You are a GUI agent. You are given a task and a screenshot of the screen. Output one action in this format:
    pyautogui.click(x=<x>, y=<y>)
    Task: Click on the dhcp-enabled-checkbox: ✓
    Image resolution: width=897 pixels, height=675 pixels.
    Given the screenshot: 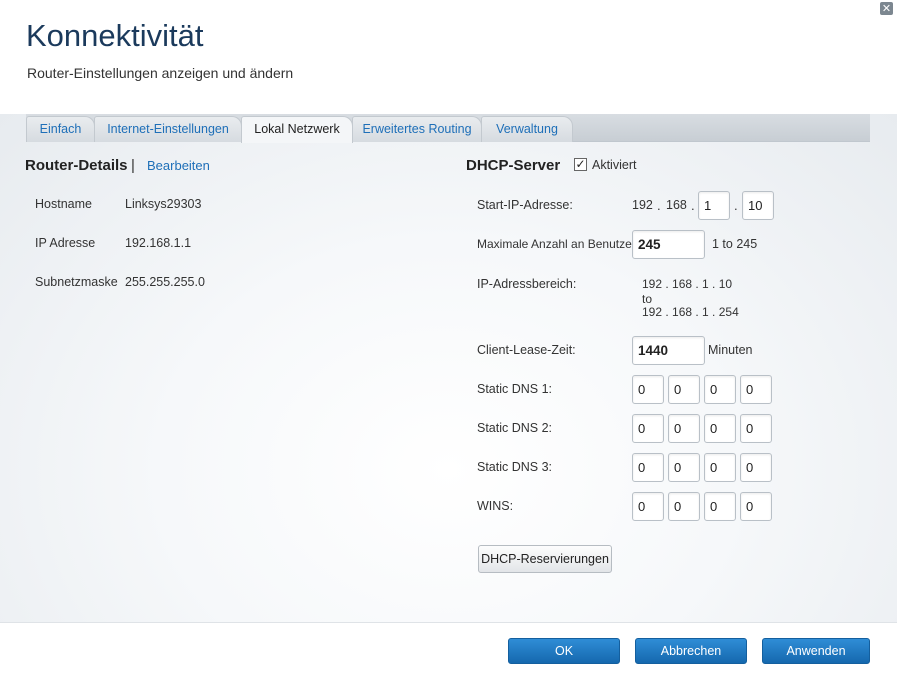 What is the action you would take?
    pyautogui.click(x=580, y=164)
    